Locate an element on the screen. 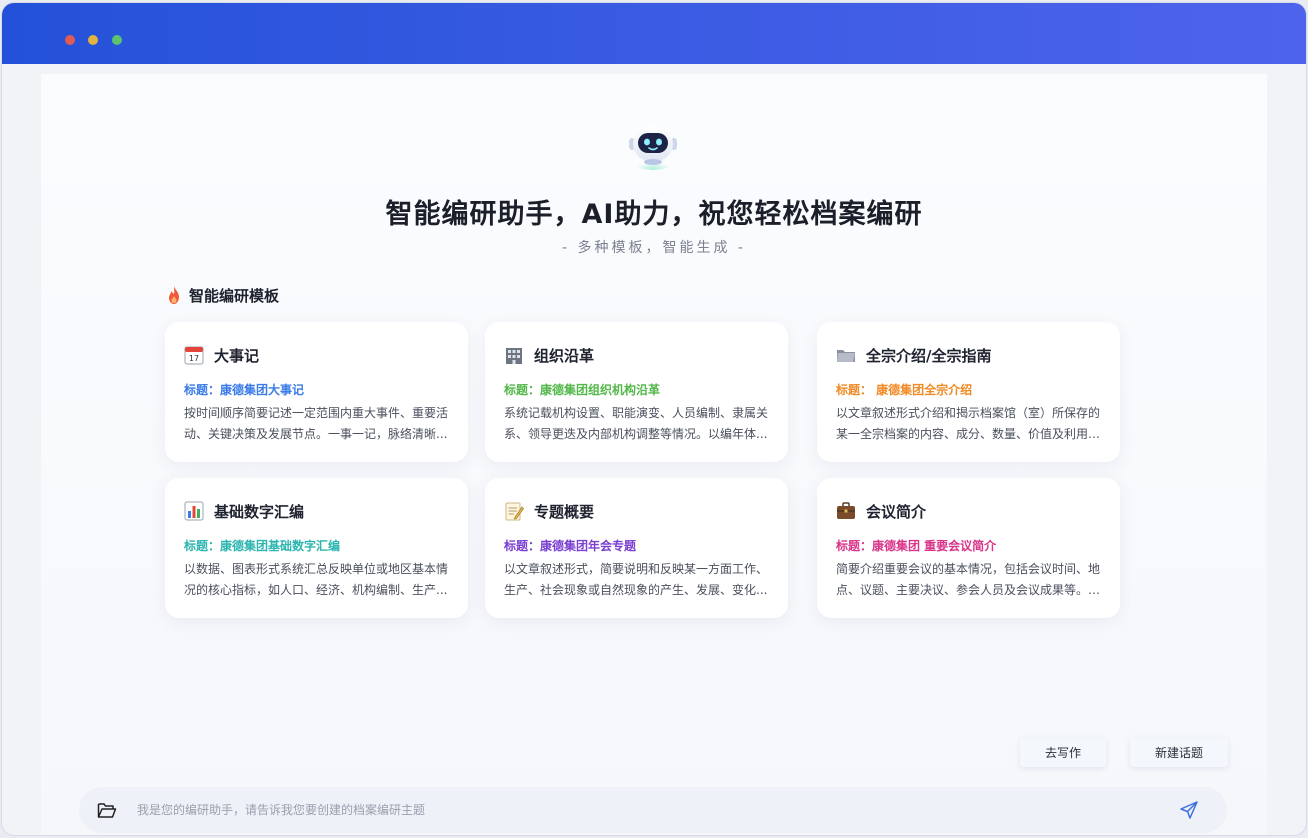 Image resolution: width=1308 pixels, height=838 pixels. card-title: 组织沿革 is located at coordinates (564, 355).